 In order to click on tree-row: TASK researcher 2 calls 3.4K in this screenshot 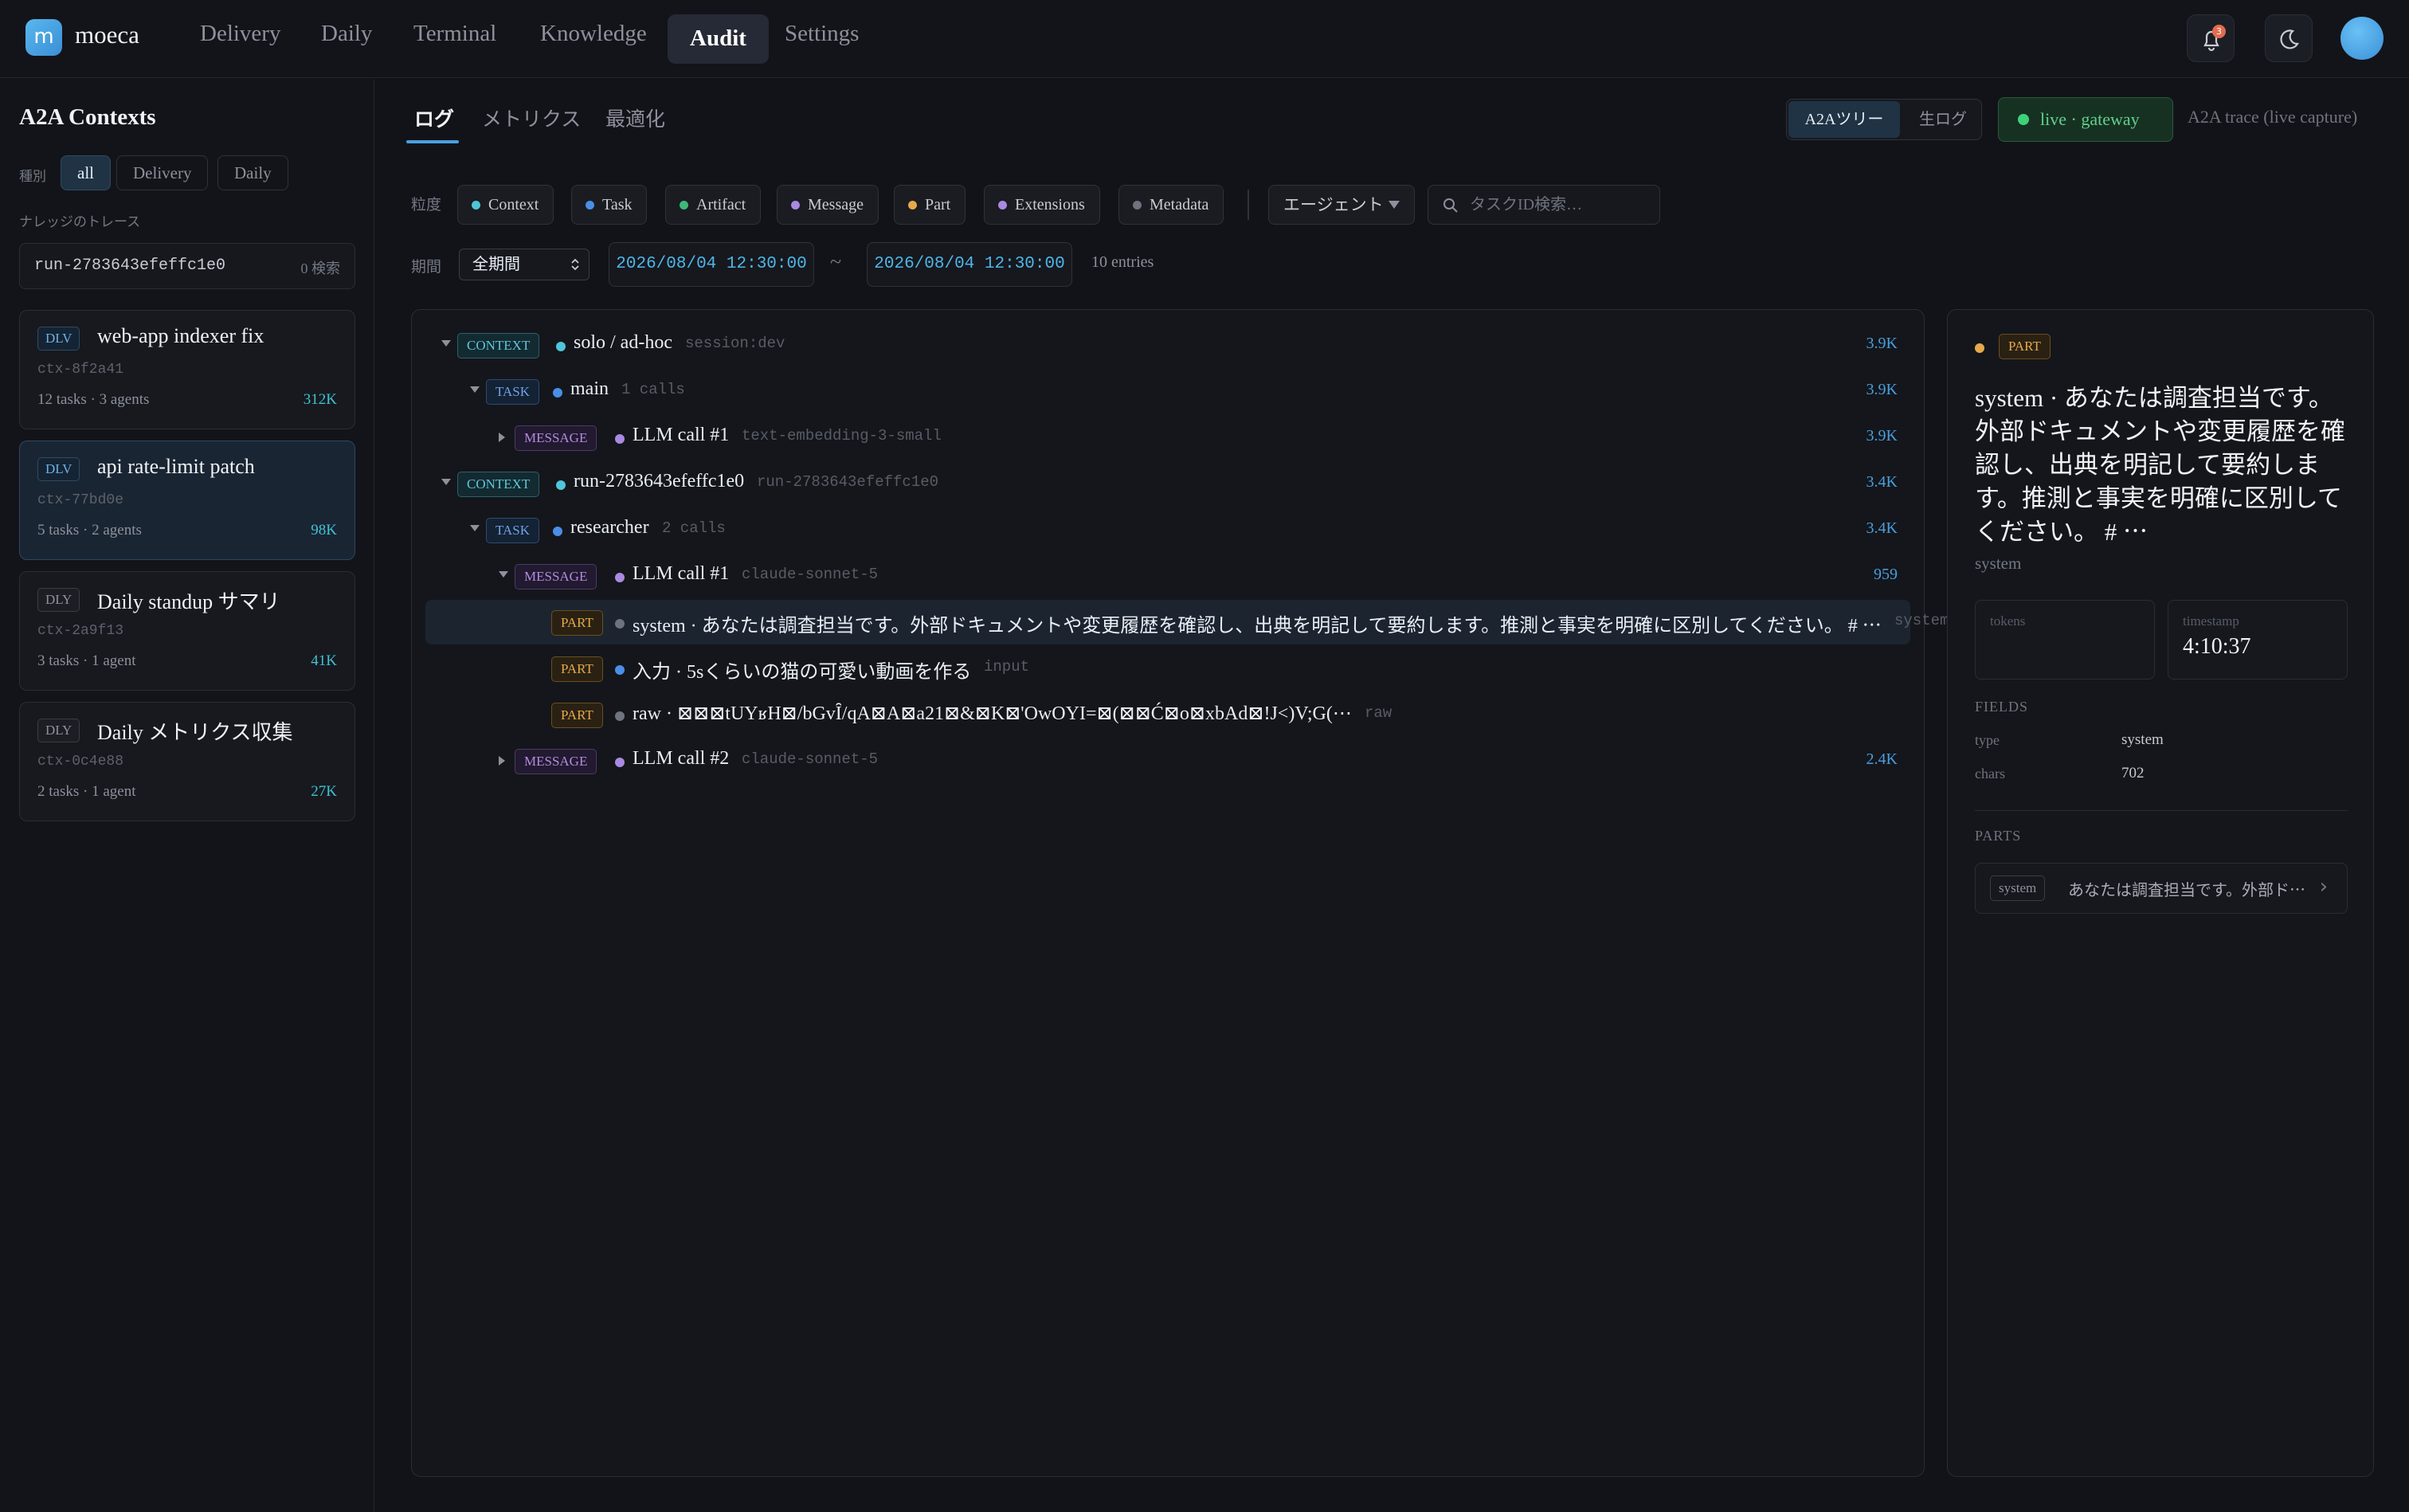, I will do `click(1167, 530)`.